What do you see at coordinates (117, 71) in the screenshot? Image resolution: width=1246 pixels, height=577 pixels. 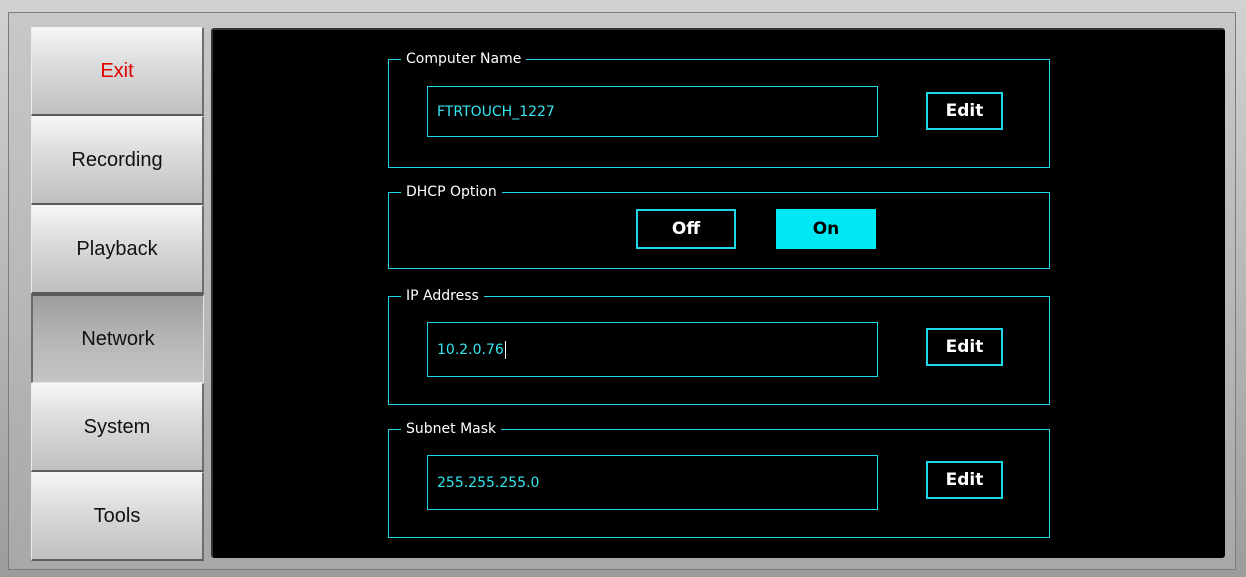 I see `sidebar-item-exit: Exit` at bounding box center [117, 71].